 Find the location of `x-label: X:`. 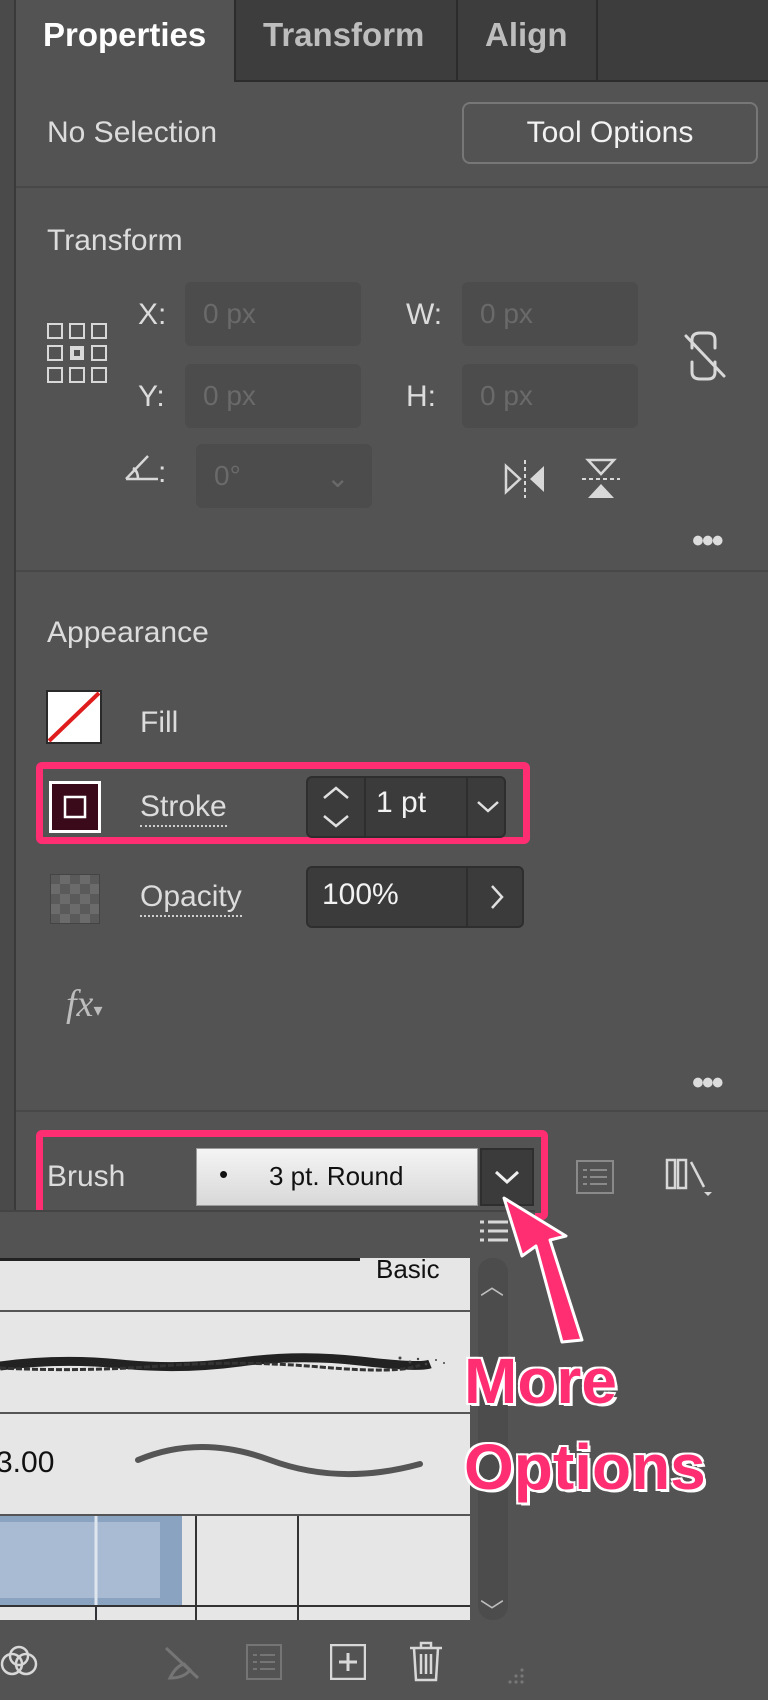

x-label: X: is located at coordinates (152, 314).